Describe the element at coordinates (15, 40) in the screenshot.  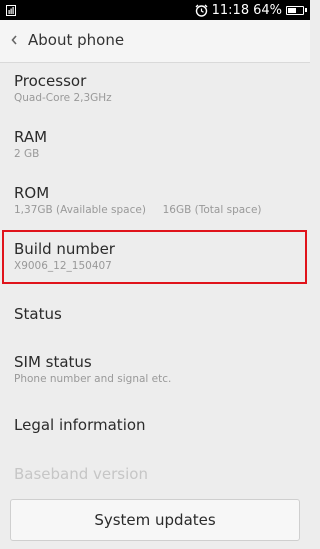
I see `chevron-left-icon` at that location.